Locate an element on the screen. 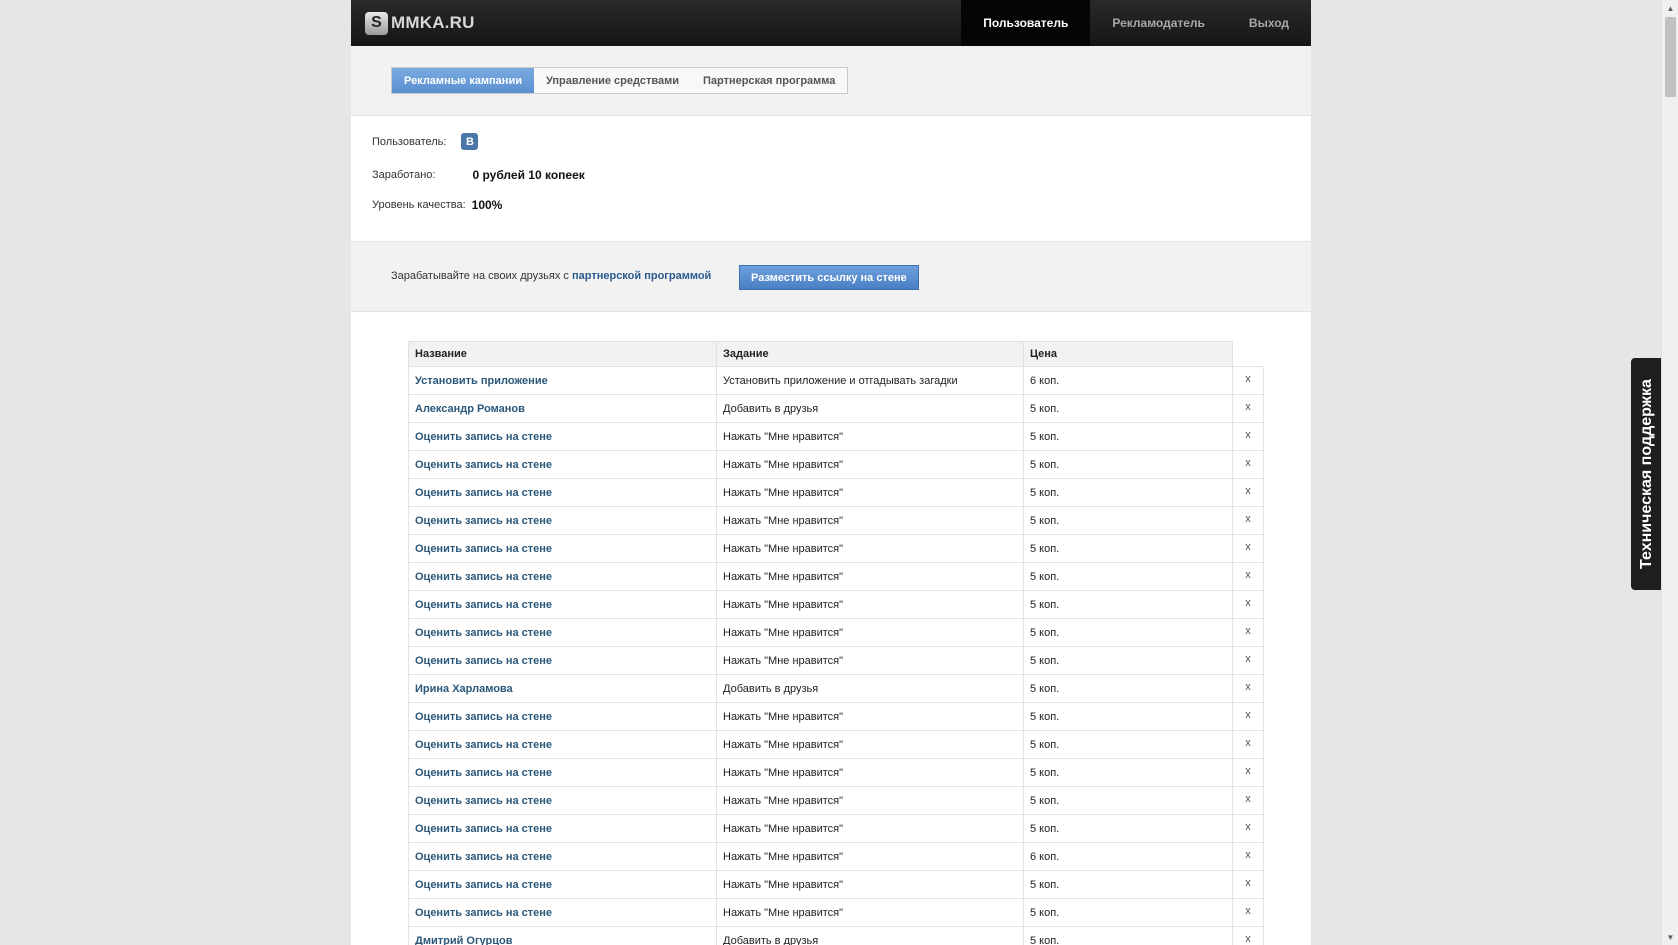 Image resolution: width=1678 pixels, height=945 pixels. vk-icon: B is located at coordinates (470, 141).